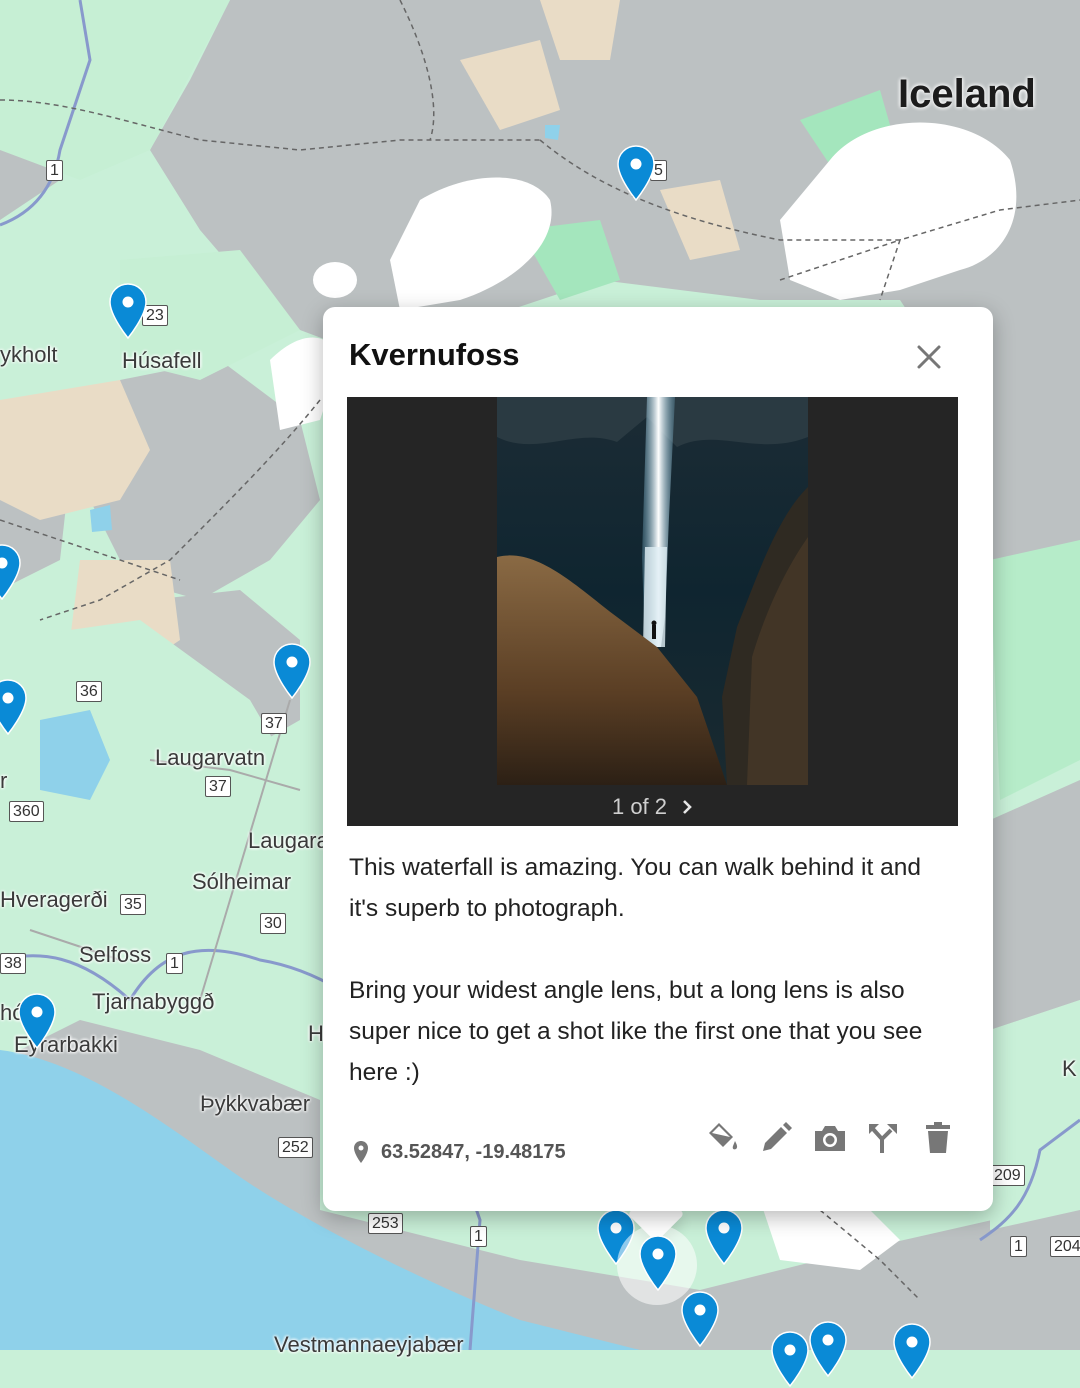  What do you see at coordinates (273, 923) in the screenshot?
I see `road-shield: 30` at bounding box center [273, 923].